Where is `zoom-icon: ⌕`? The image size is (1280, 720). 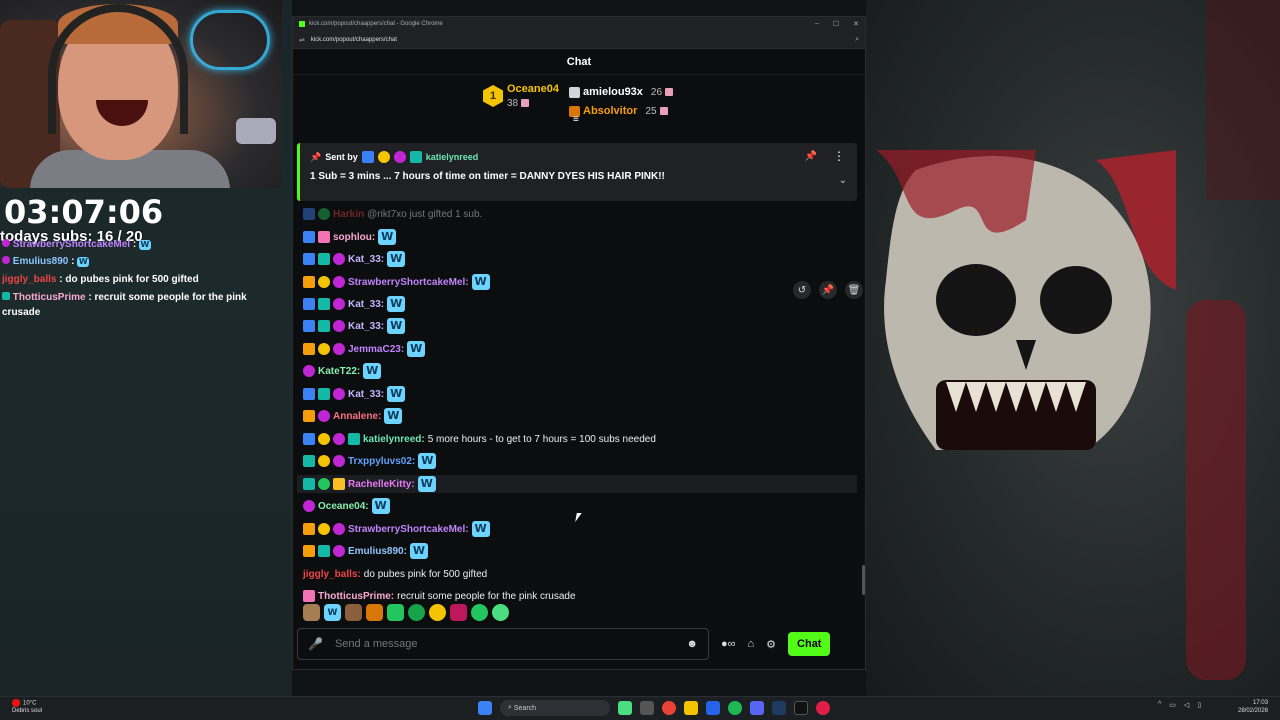 zoom-icon: ⌕ is located at coordinates (857, 40).